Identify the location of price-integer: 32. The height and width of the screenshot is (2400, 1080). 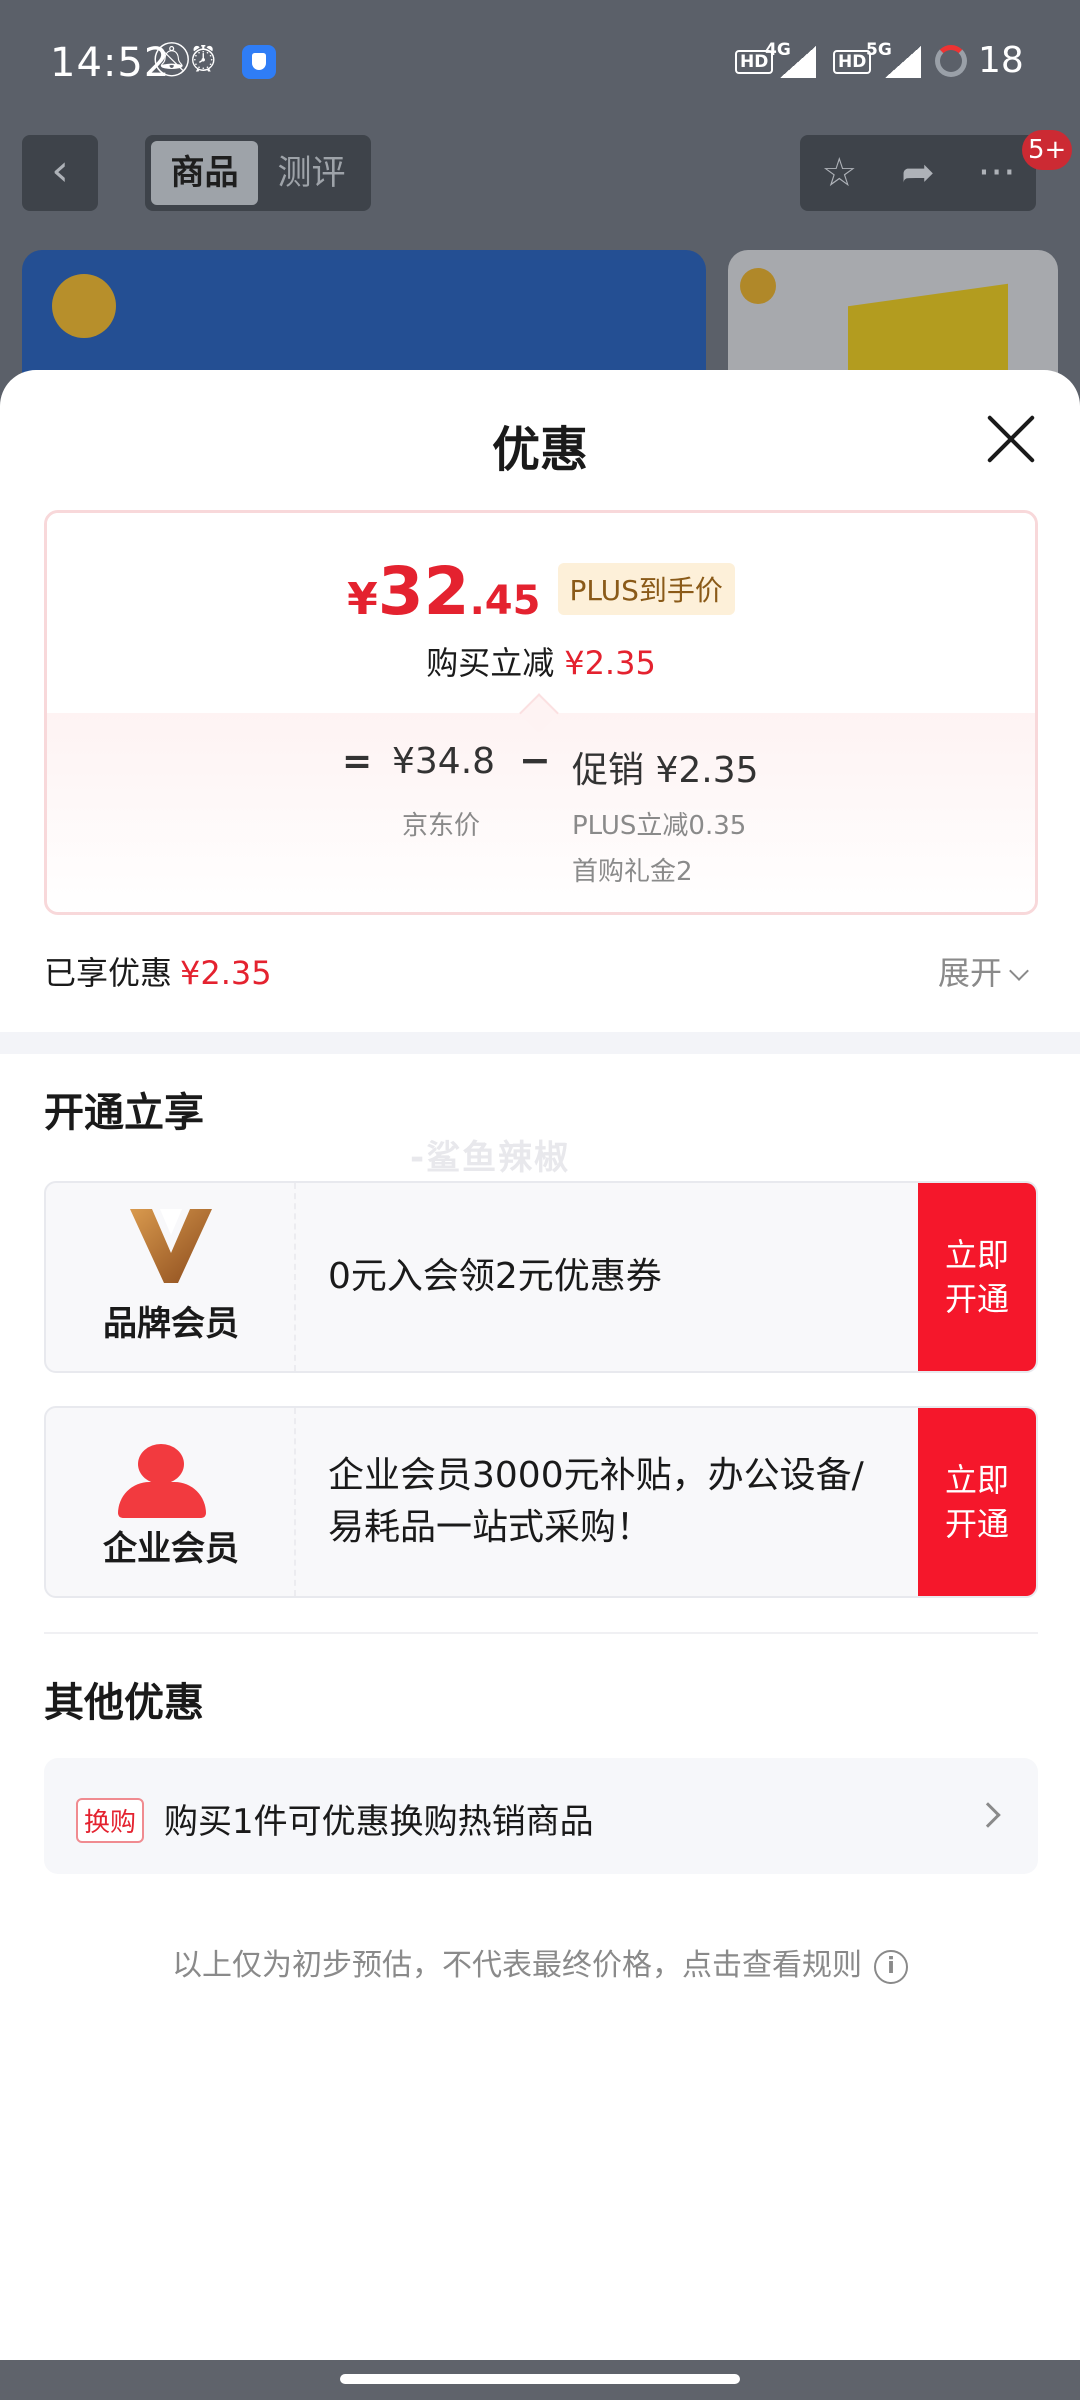
(423, 591).